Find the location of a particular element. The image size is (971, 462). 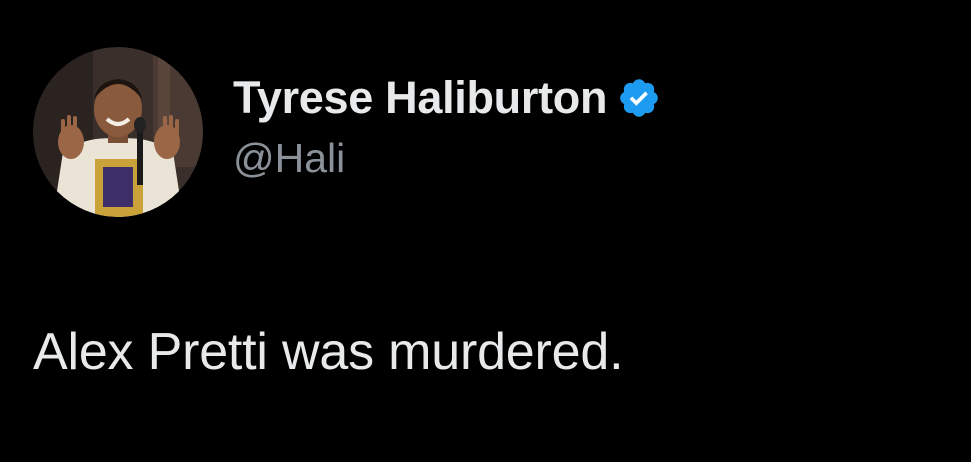

avatar is located at coordinates (118, 132).